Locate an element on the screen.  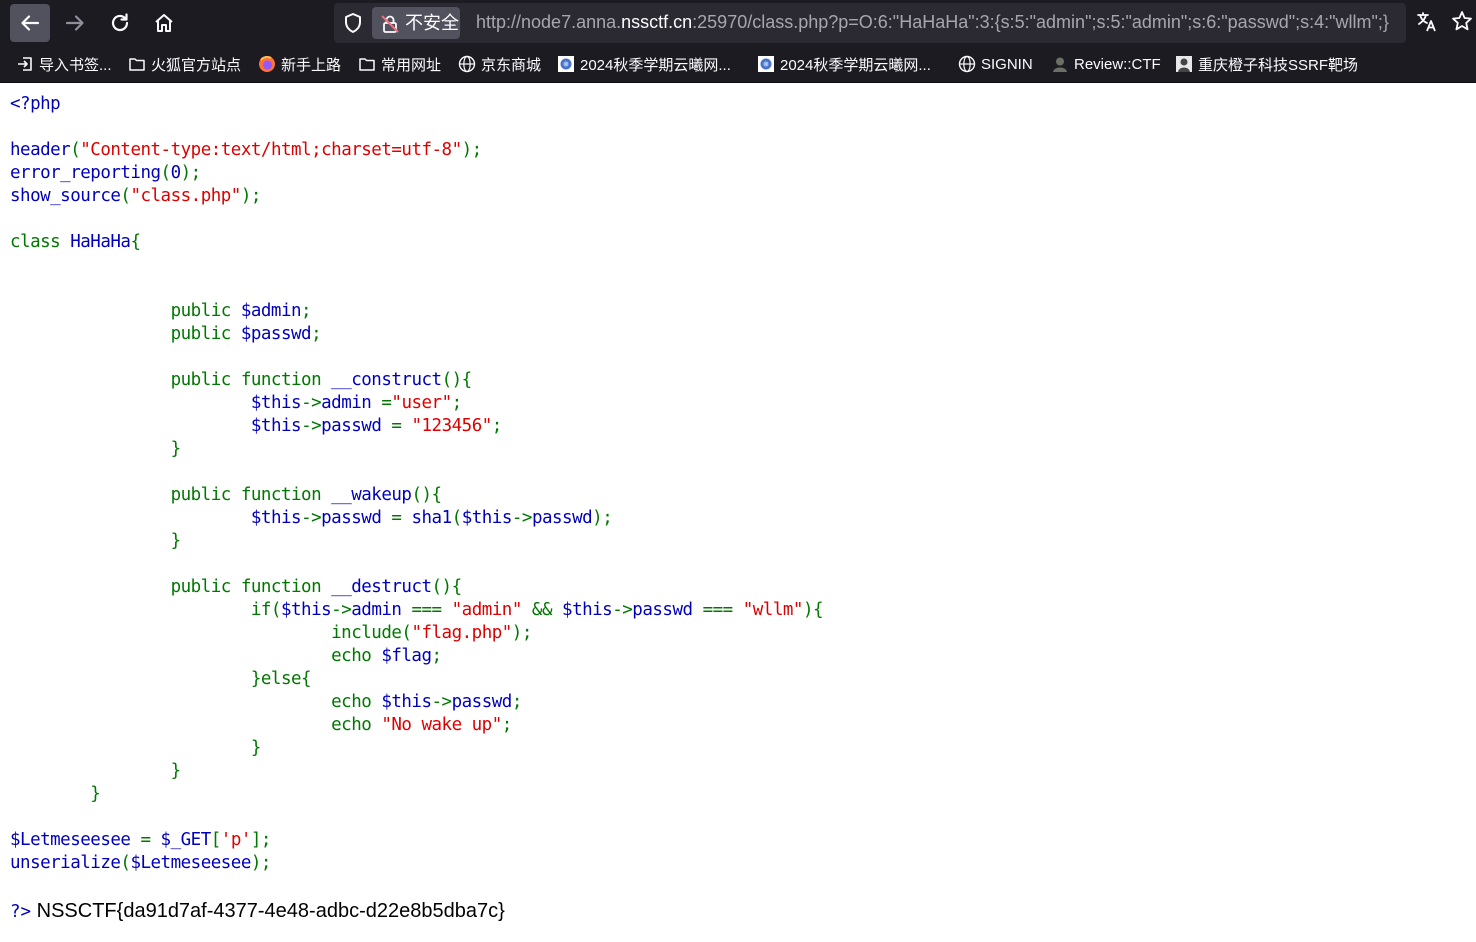
code-line: class HaHaHa{ is located at coordinates (75, 242).